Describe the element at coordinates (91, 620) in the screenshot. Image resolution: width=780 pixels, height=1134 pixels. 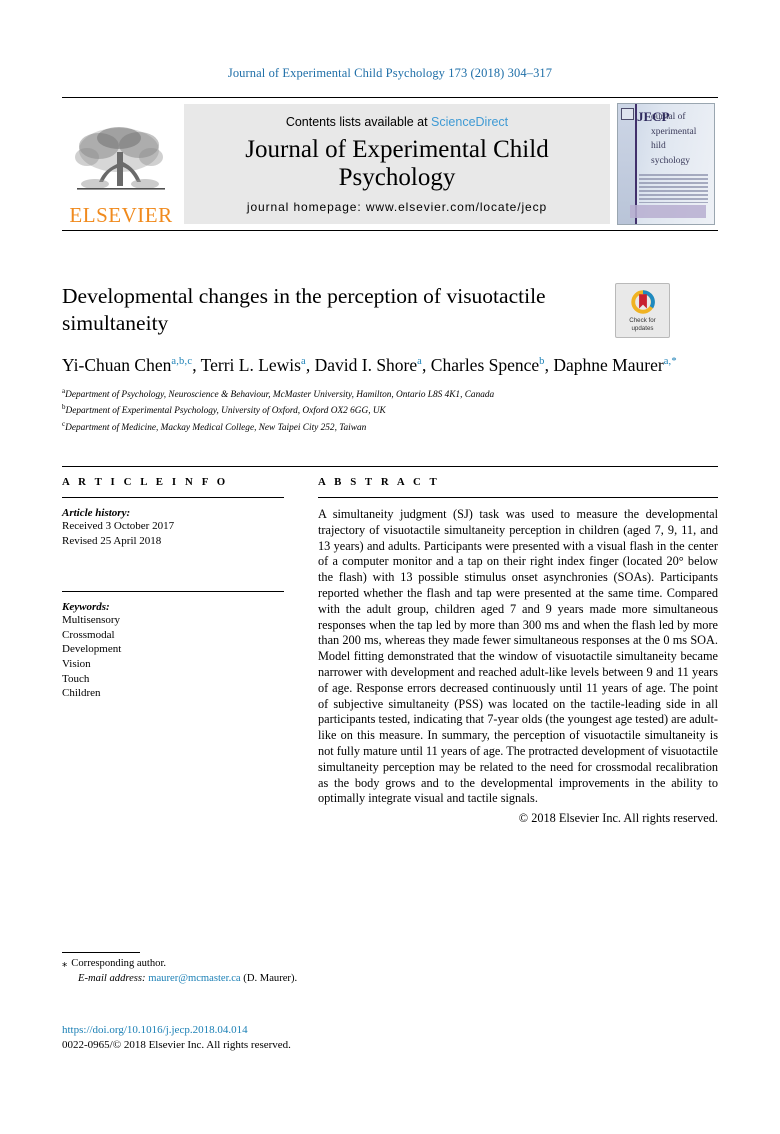
I see `keyword-item: Multisensory` at that location.